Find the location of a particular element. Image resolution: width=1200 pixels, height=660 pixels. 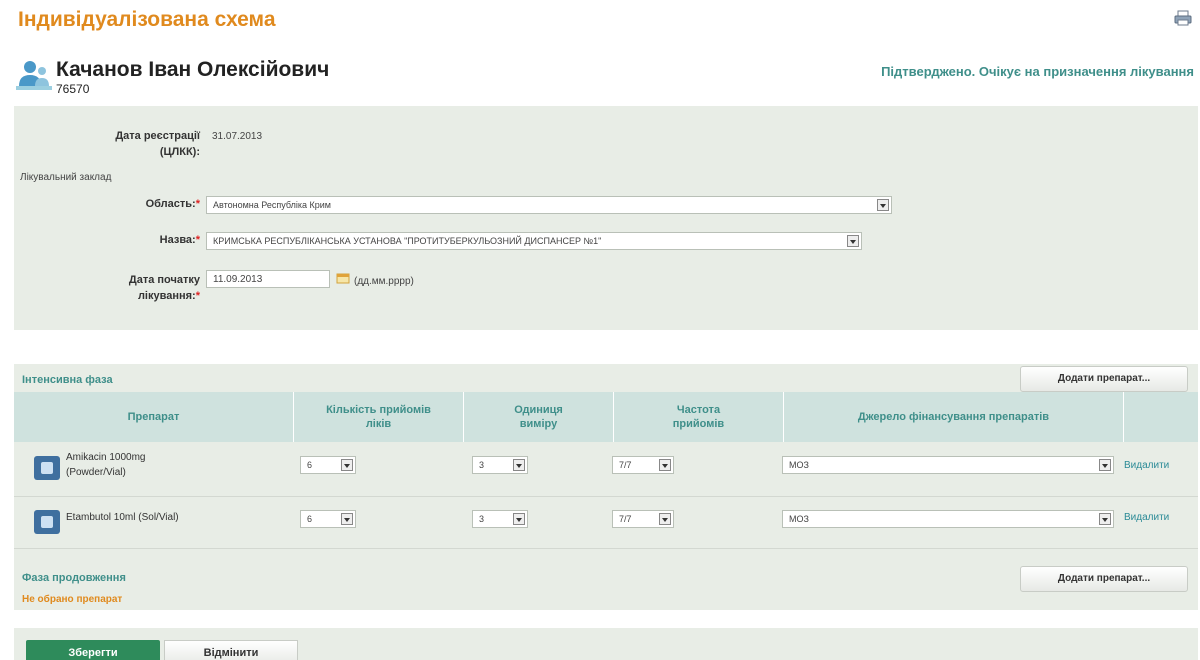

column-header-drug: Препарат is located at coordinates (154, 417).